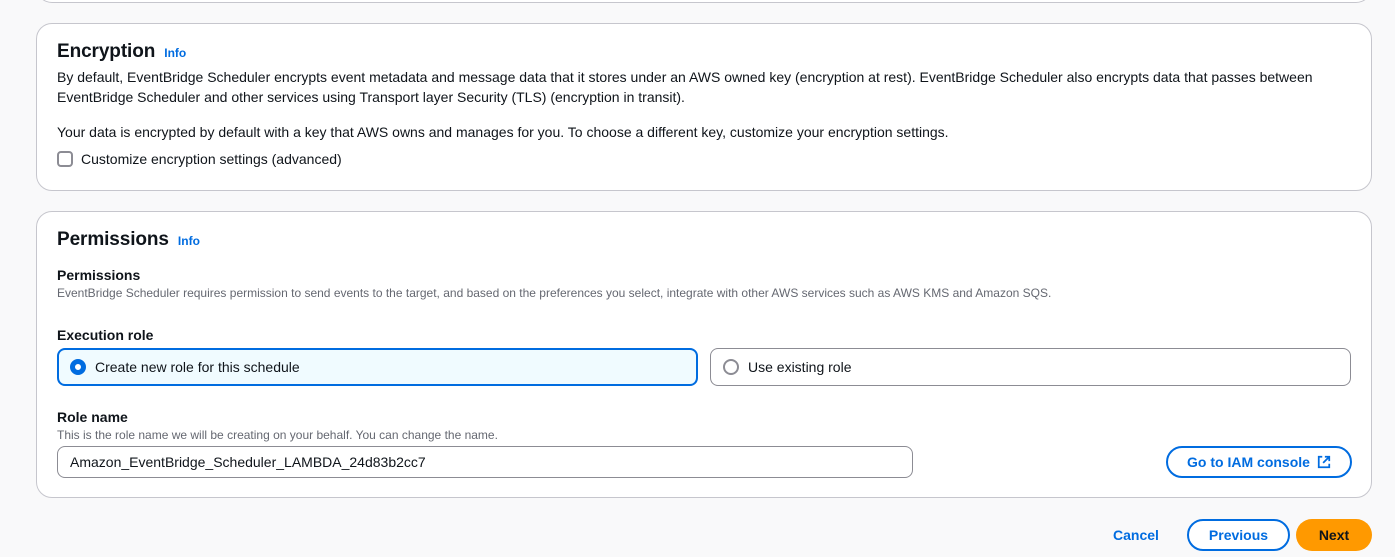 Image resolution: width=1395 pixels, height=557 pixels. Describe the element at coordinates (78, 367) in the screenshot. I see `radio-selected-indicator` at that location.